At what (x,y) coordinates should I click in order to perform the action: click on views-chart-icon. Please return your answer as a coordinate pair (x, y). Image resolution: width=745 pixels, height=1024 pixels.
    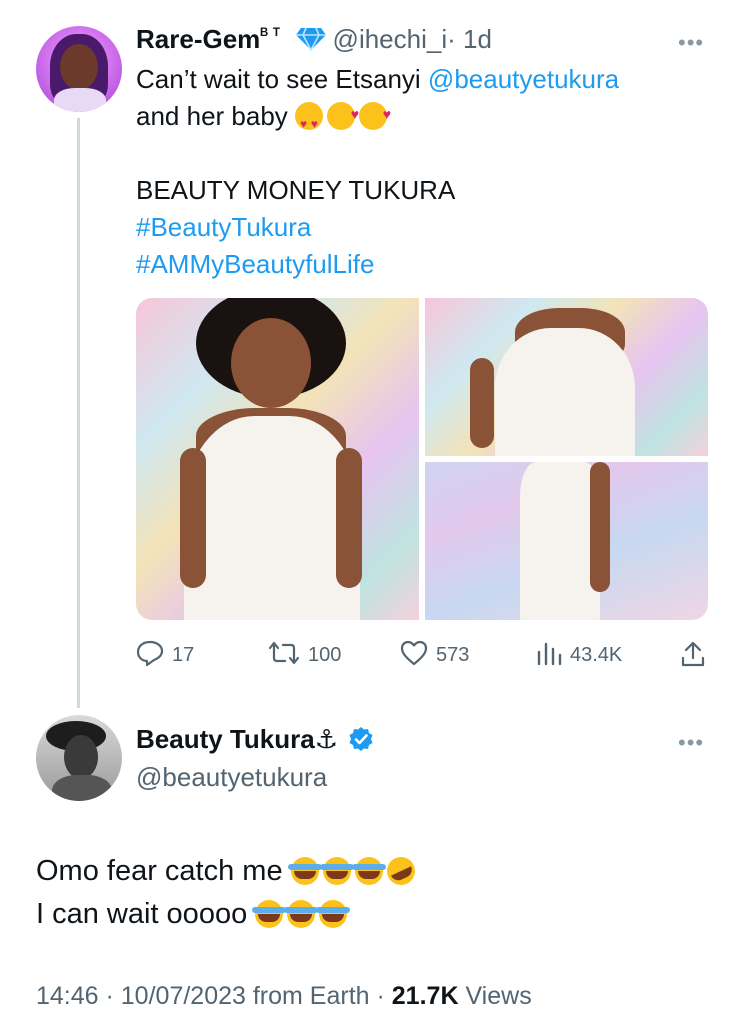
    Looking at the image, I should click on (549, 654).